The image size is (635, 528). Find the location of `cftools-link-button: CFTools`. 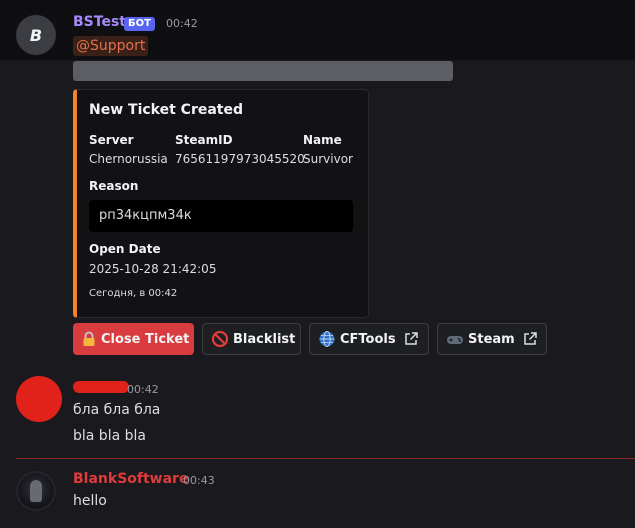

cftools-link-button: CFTools is located at coordinates (369, 339).